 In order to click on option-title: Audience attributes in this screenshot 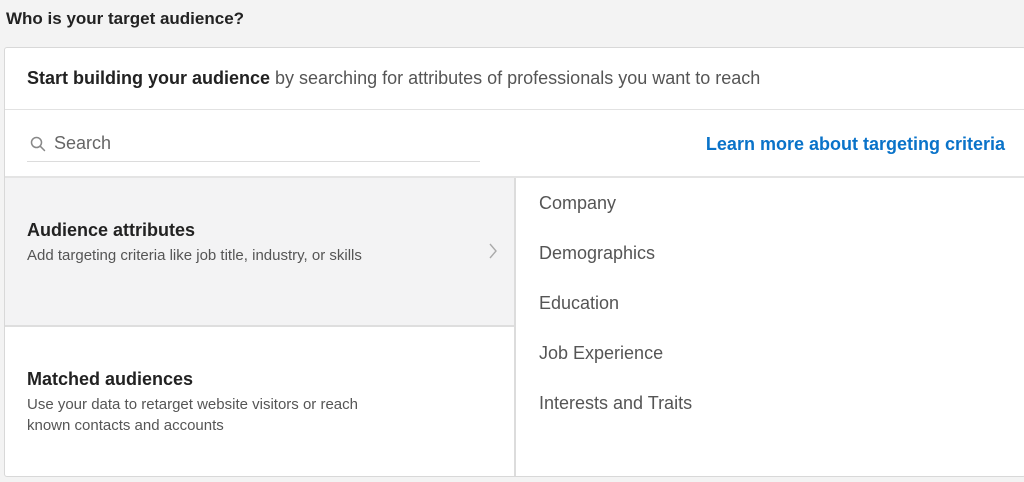, I will do `click(111, 230)`.